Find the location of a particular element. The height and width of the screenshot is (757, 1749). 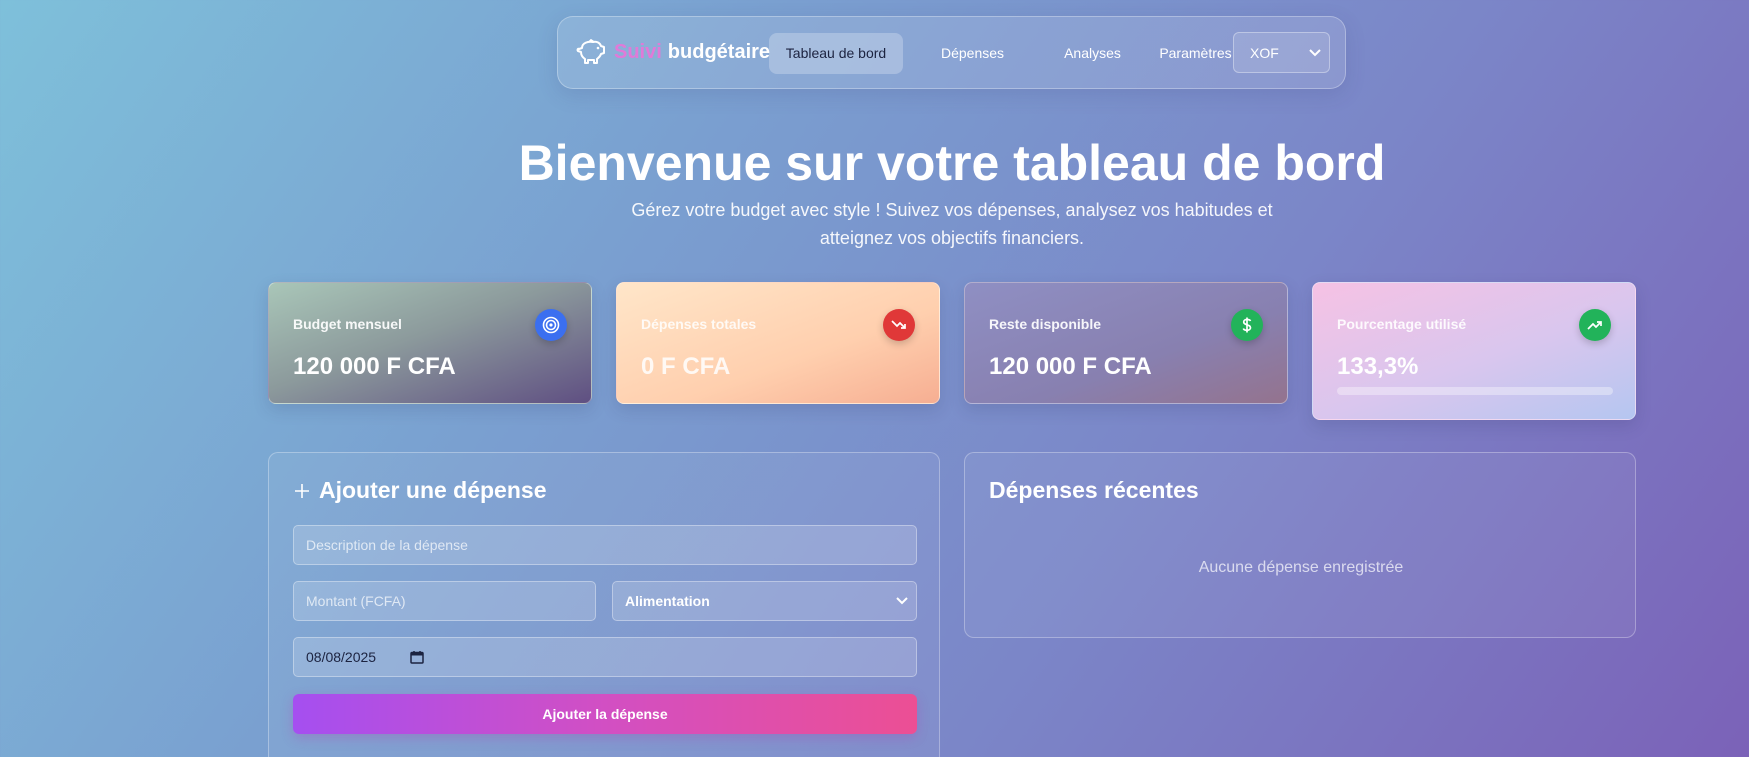

nav-parametres: Paramètres is located at coordinates (1195, 53).